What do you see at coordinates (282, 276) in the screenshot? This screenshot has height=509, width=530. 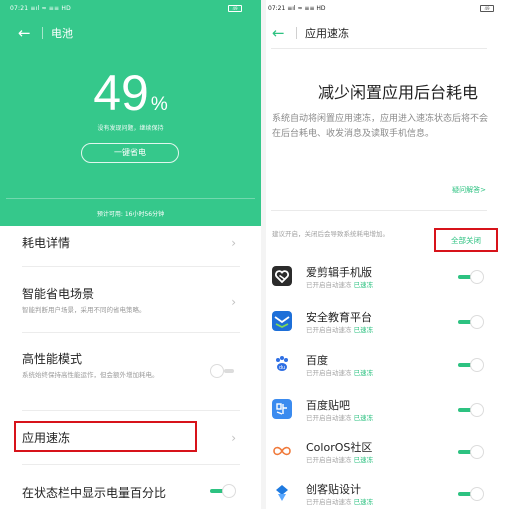 I see `heart-clip-icon` at bounding box center [282, 276].